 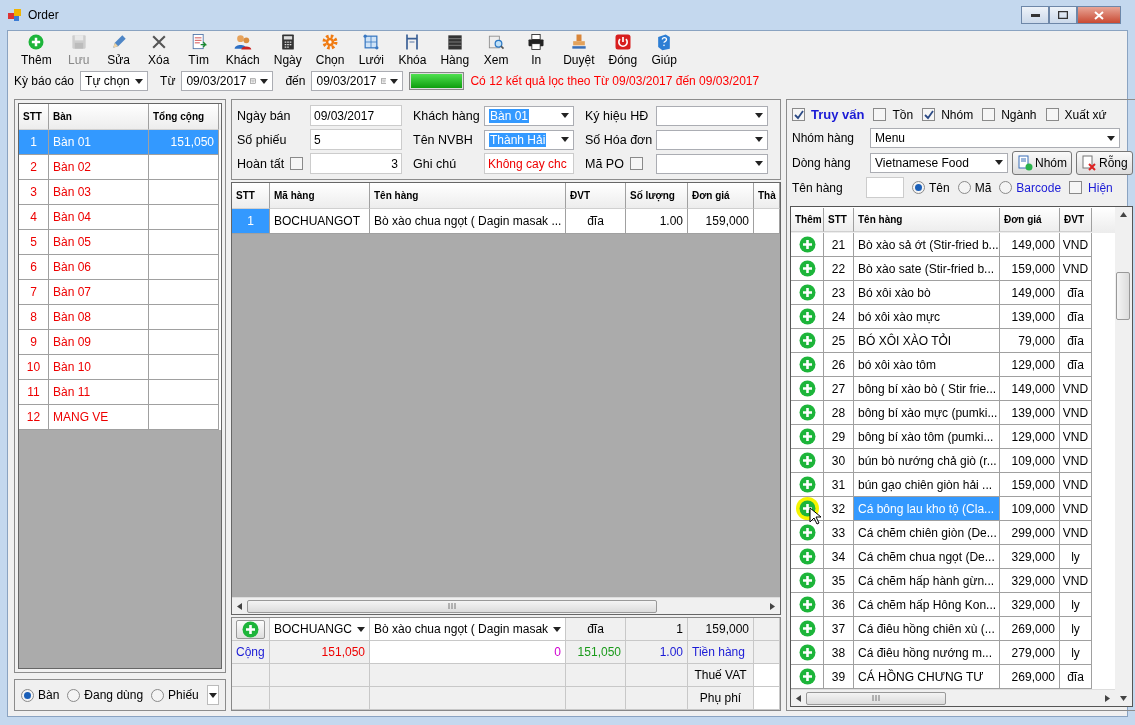 What do you see at coordinates (948, 114) in the screenshot?
I see `filter-checkbox: Nhóm` at bounding box center [948, 114].